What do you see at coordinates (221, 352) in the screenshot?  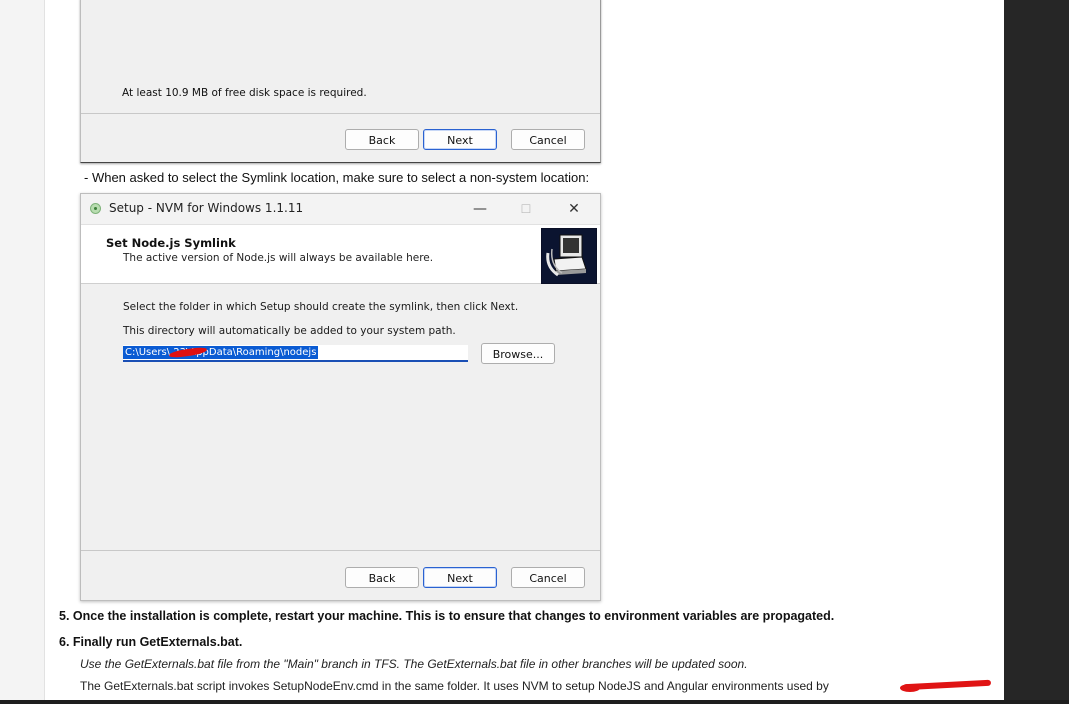 I see `symlink-path-value: C:\Users\ 23\AppData\Roaming\nodejs` at bounding box center [221, 352].